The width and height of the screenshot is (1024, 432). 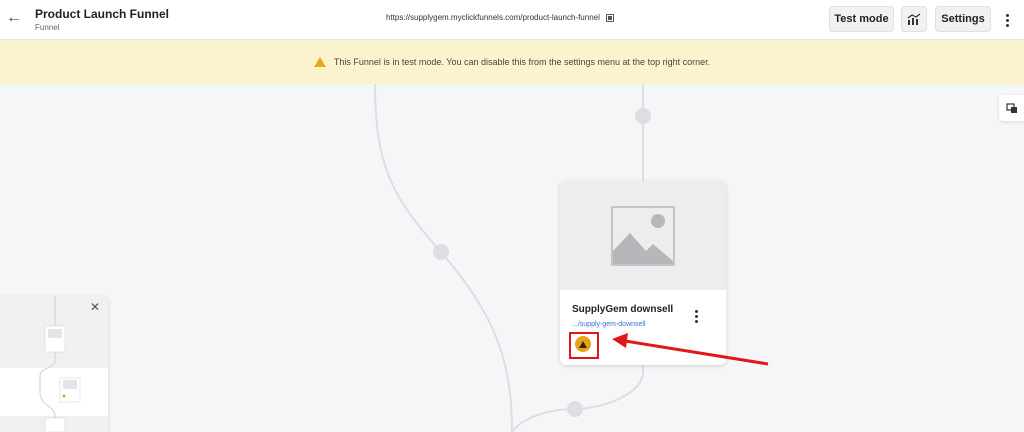 I want to click on warning-icon, so click(x=319, y=62).